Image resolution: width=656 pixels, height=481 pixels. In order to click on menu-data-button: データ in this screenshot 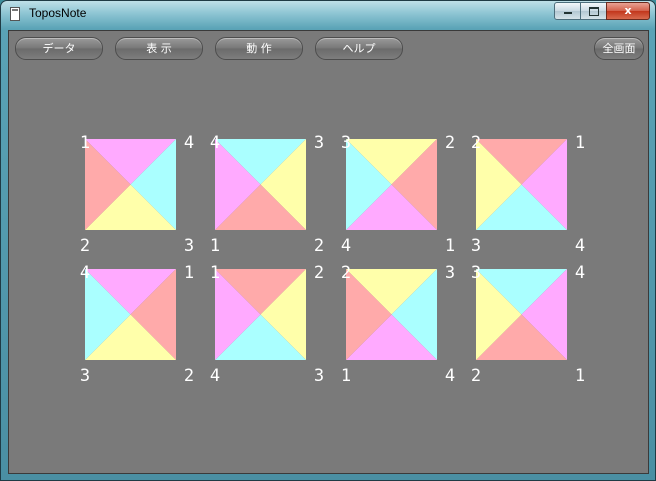, I will do `click(59, 48)`.